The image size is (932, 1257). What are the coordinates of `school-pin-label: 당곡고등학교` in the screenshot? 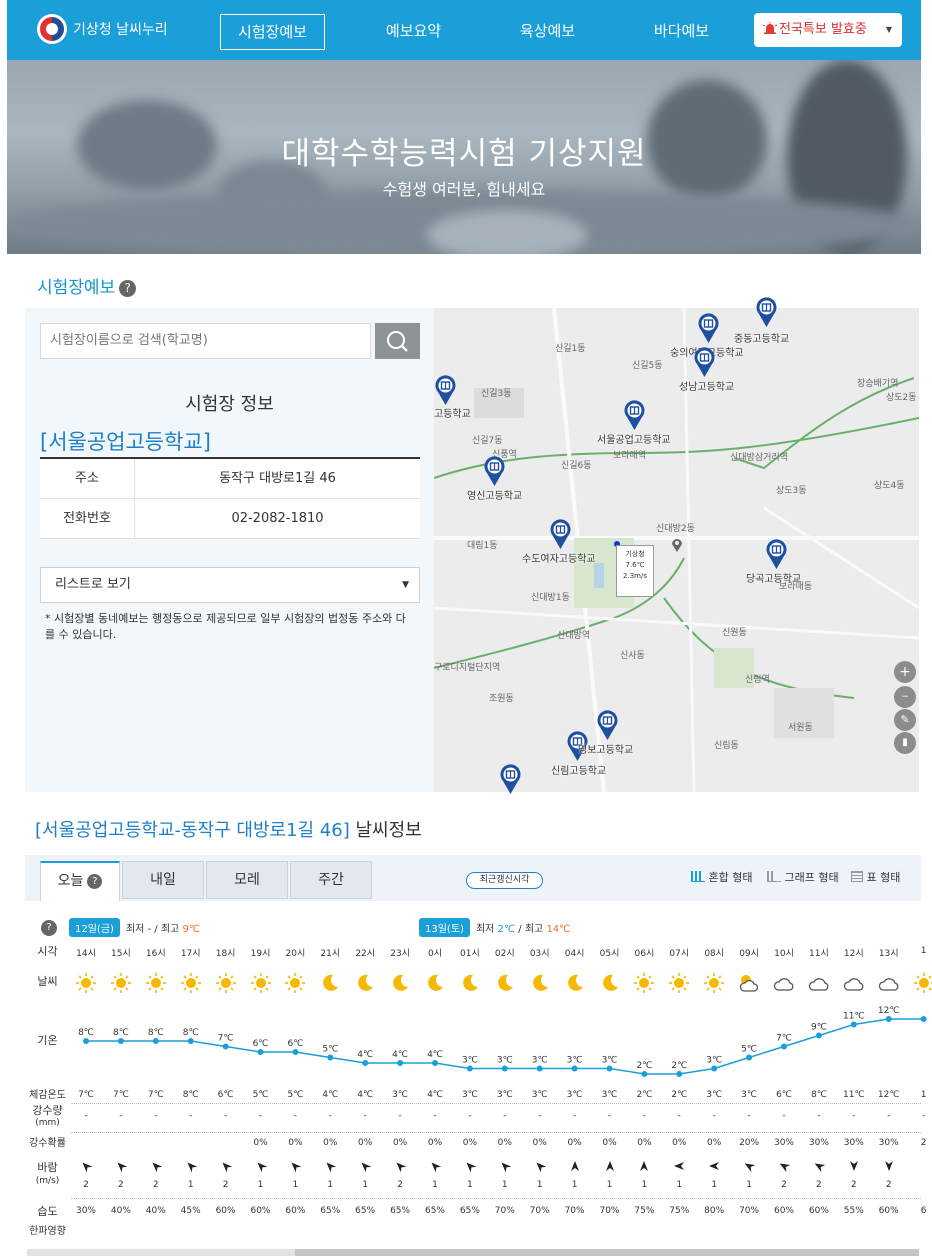 It's located at (774, 579).